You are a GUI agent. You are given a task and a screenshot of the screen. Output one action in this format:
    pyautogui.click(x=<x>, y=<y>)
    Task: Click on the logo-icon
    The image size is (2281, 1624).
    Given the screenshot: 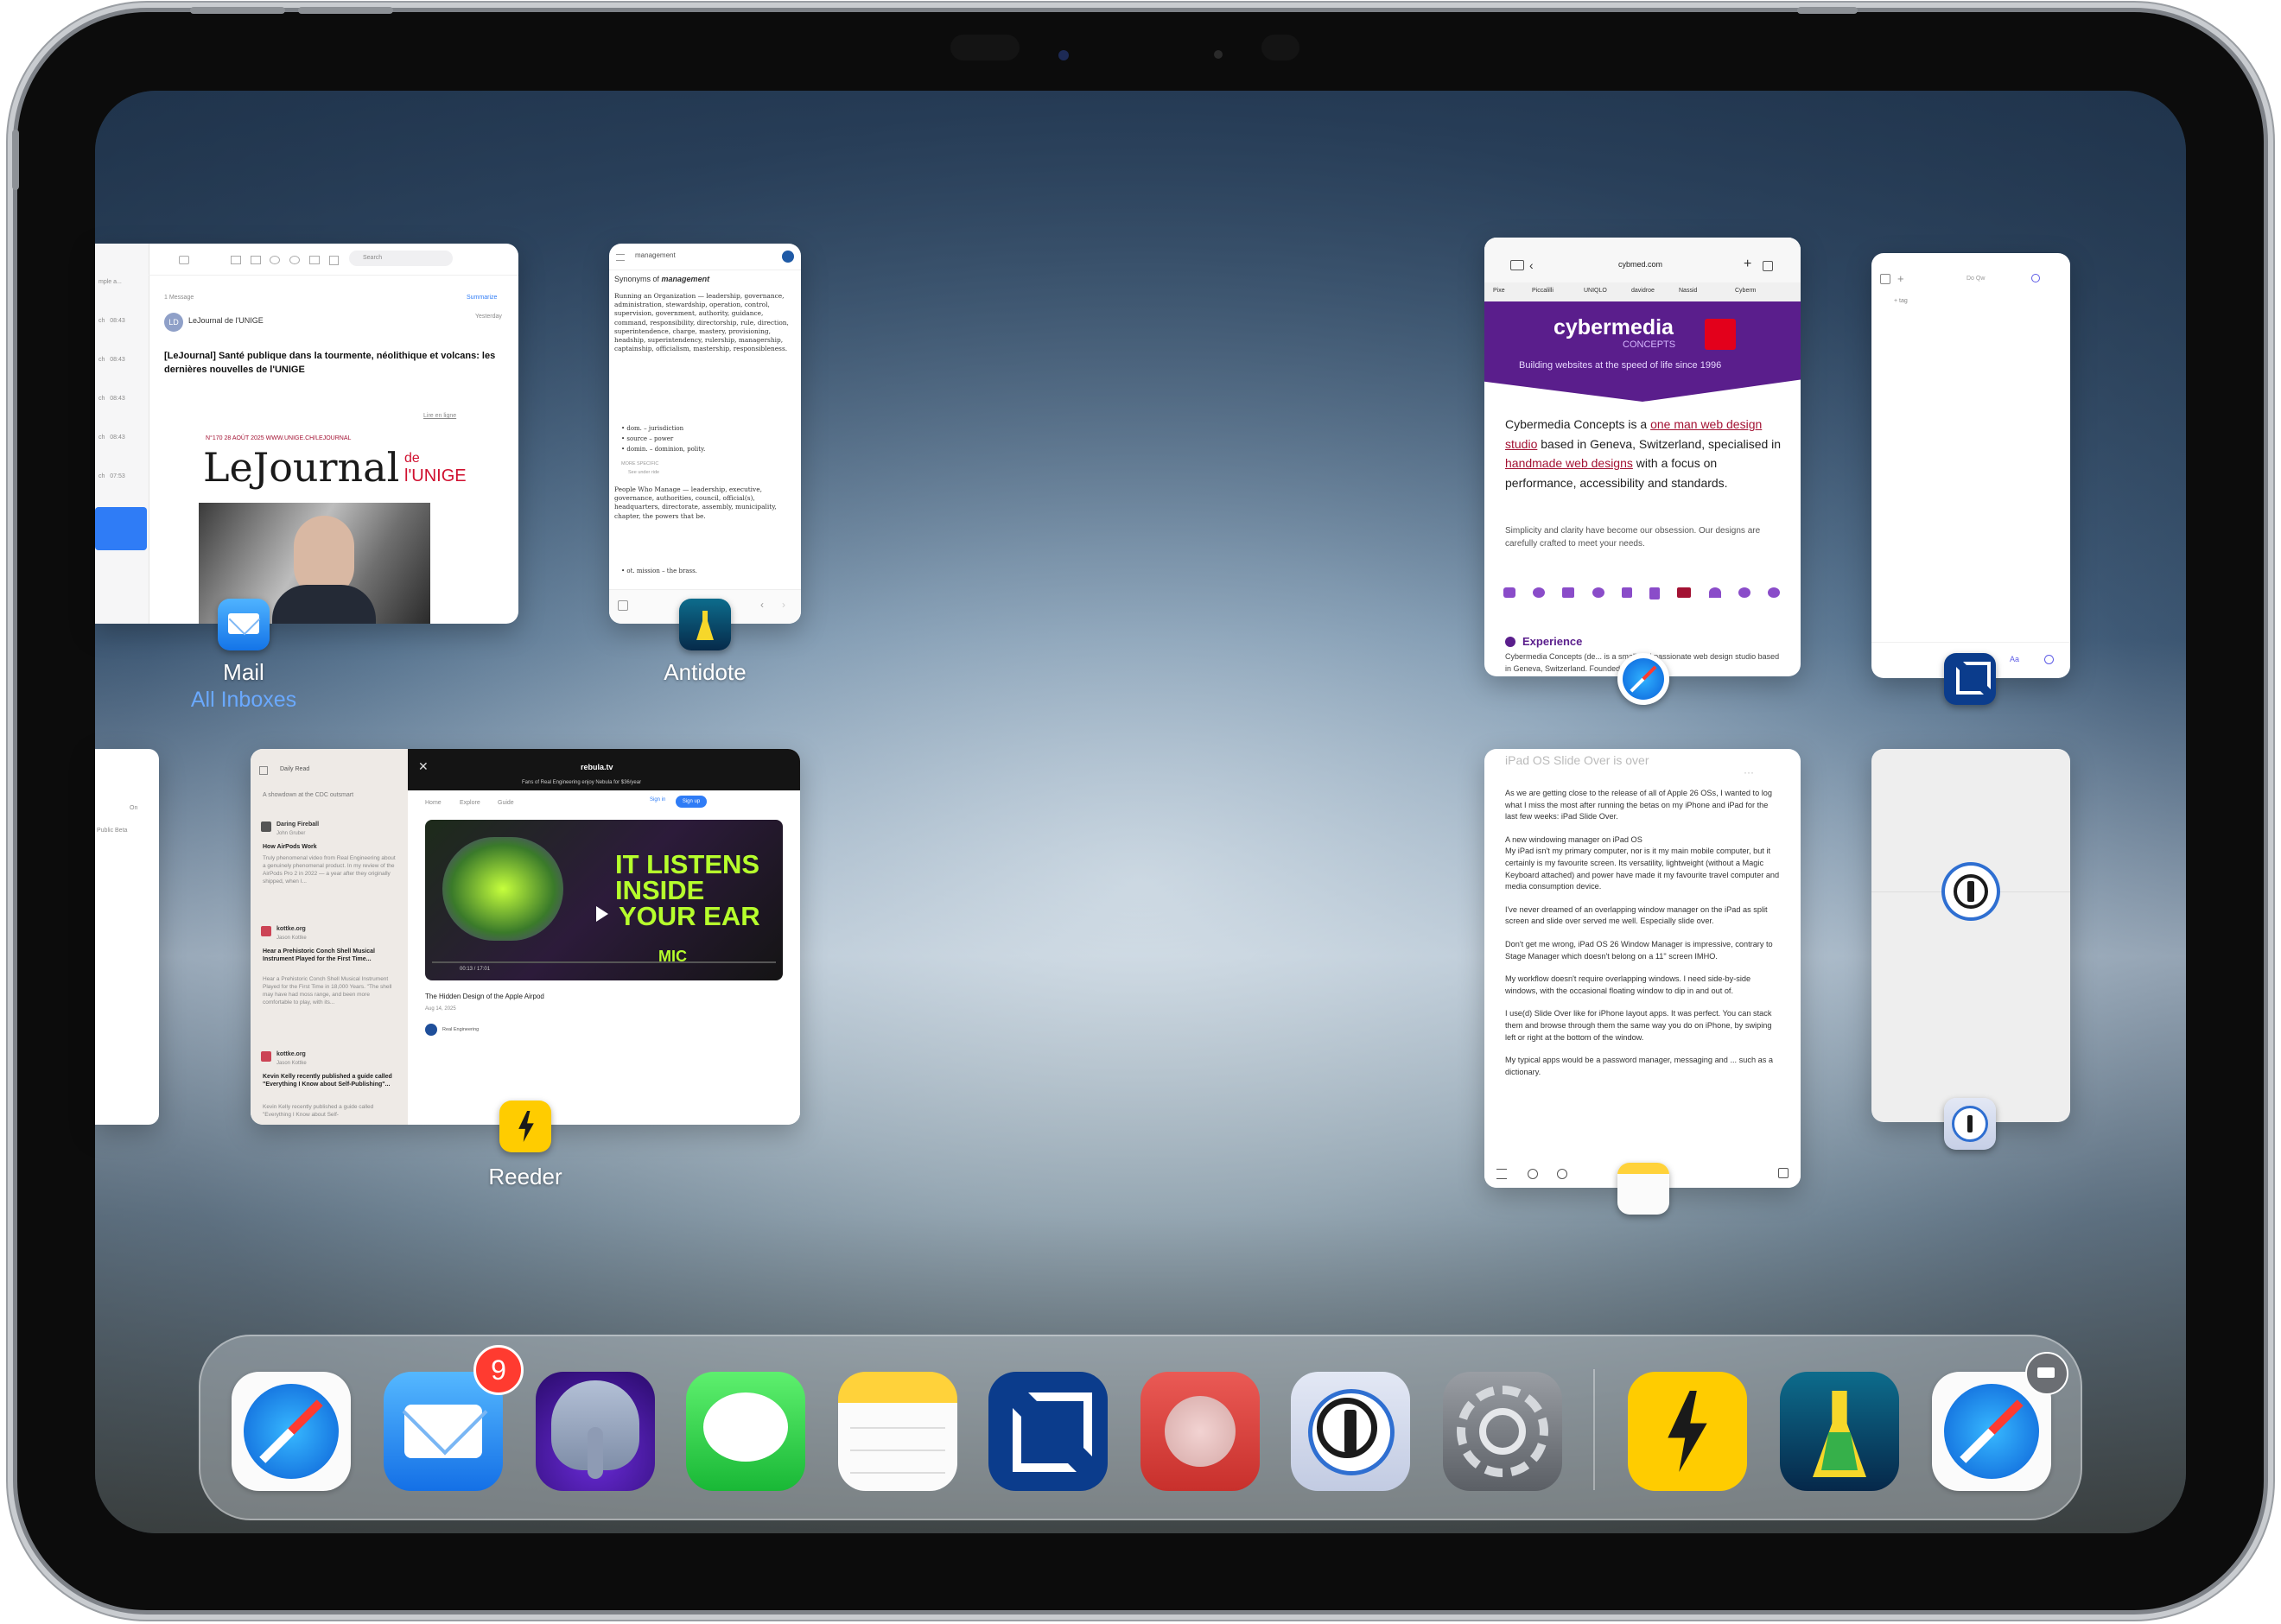 What is the action you would take?
    pyautogui.click(x=1720, y=334)
    